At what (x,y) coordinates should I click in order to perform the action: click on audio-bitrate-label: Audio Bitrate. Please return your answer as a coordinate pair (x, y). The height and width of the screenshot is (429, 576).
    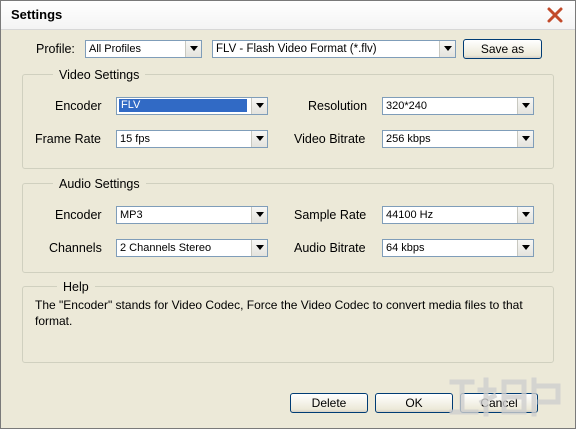
    Looking at the image, I should click on (330, 248).